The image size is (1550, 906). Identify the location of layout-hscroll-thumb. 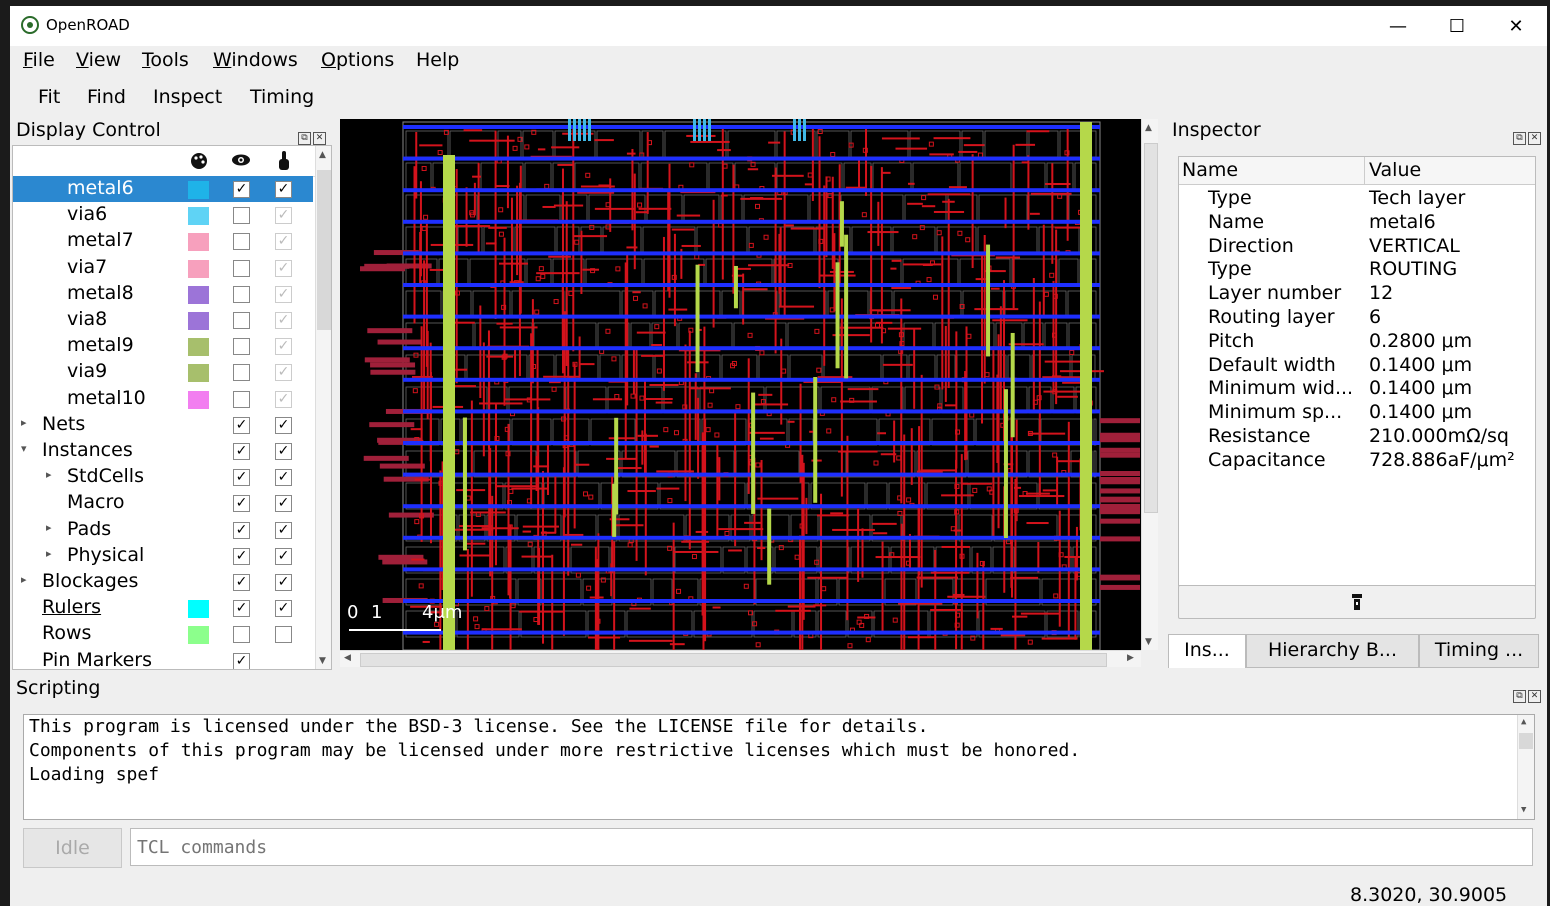
(733, 660).